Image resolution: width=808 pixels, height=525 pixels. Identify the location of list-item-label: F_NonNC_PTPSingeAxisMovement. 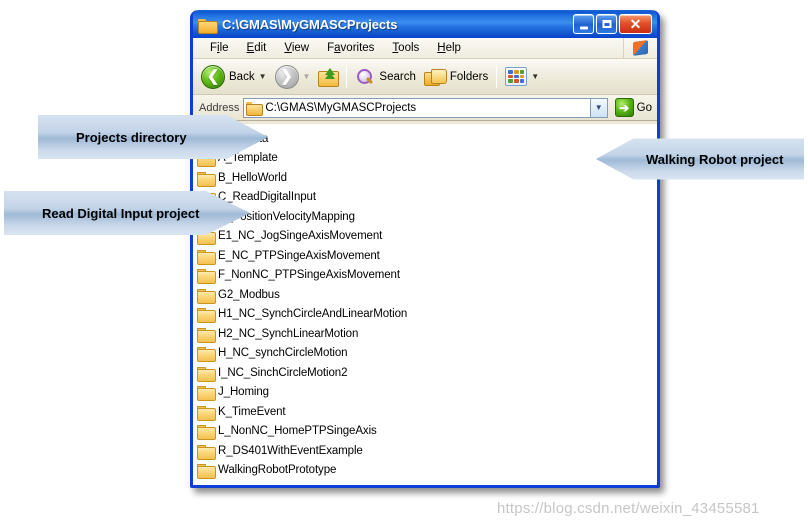
(309, 275).